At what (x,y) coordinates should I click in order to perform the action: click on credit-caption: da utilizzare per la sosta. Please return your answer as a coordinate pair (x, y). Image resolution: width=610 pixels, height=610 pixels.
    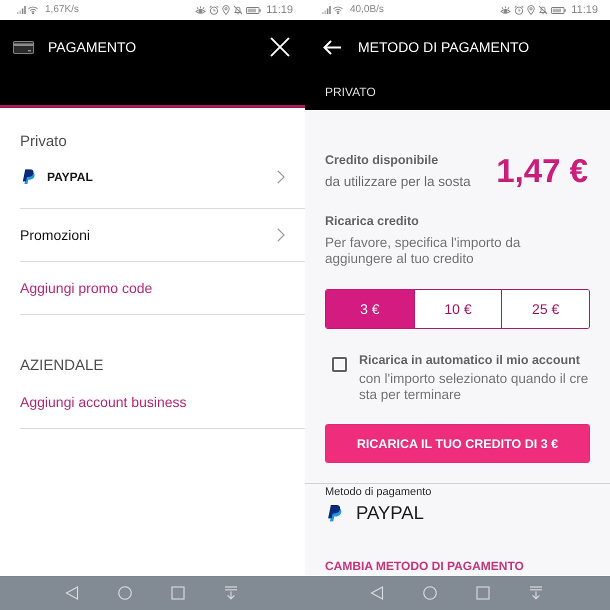
    Looking at the image, I should click on (398, 182).